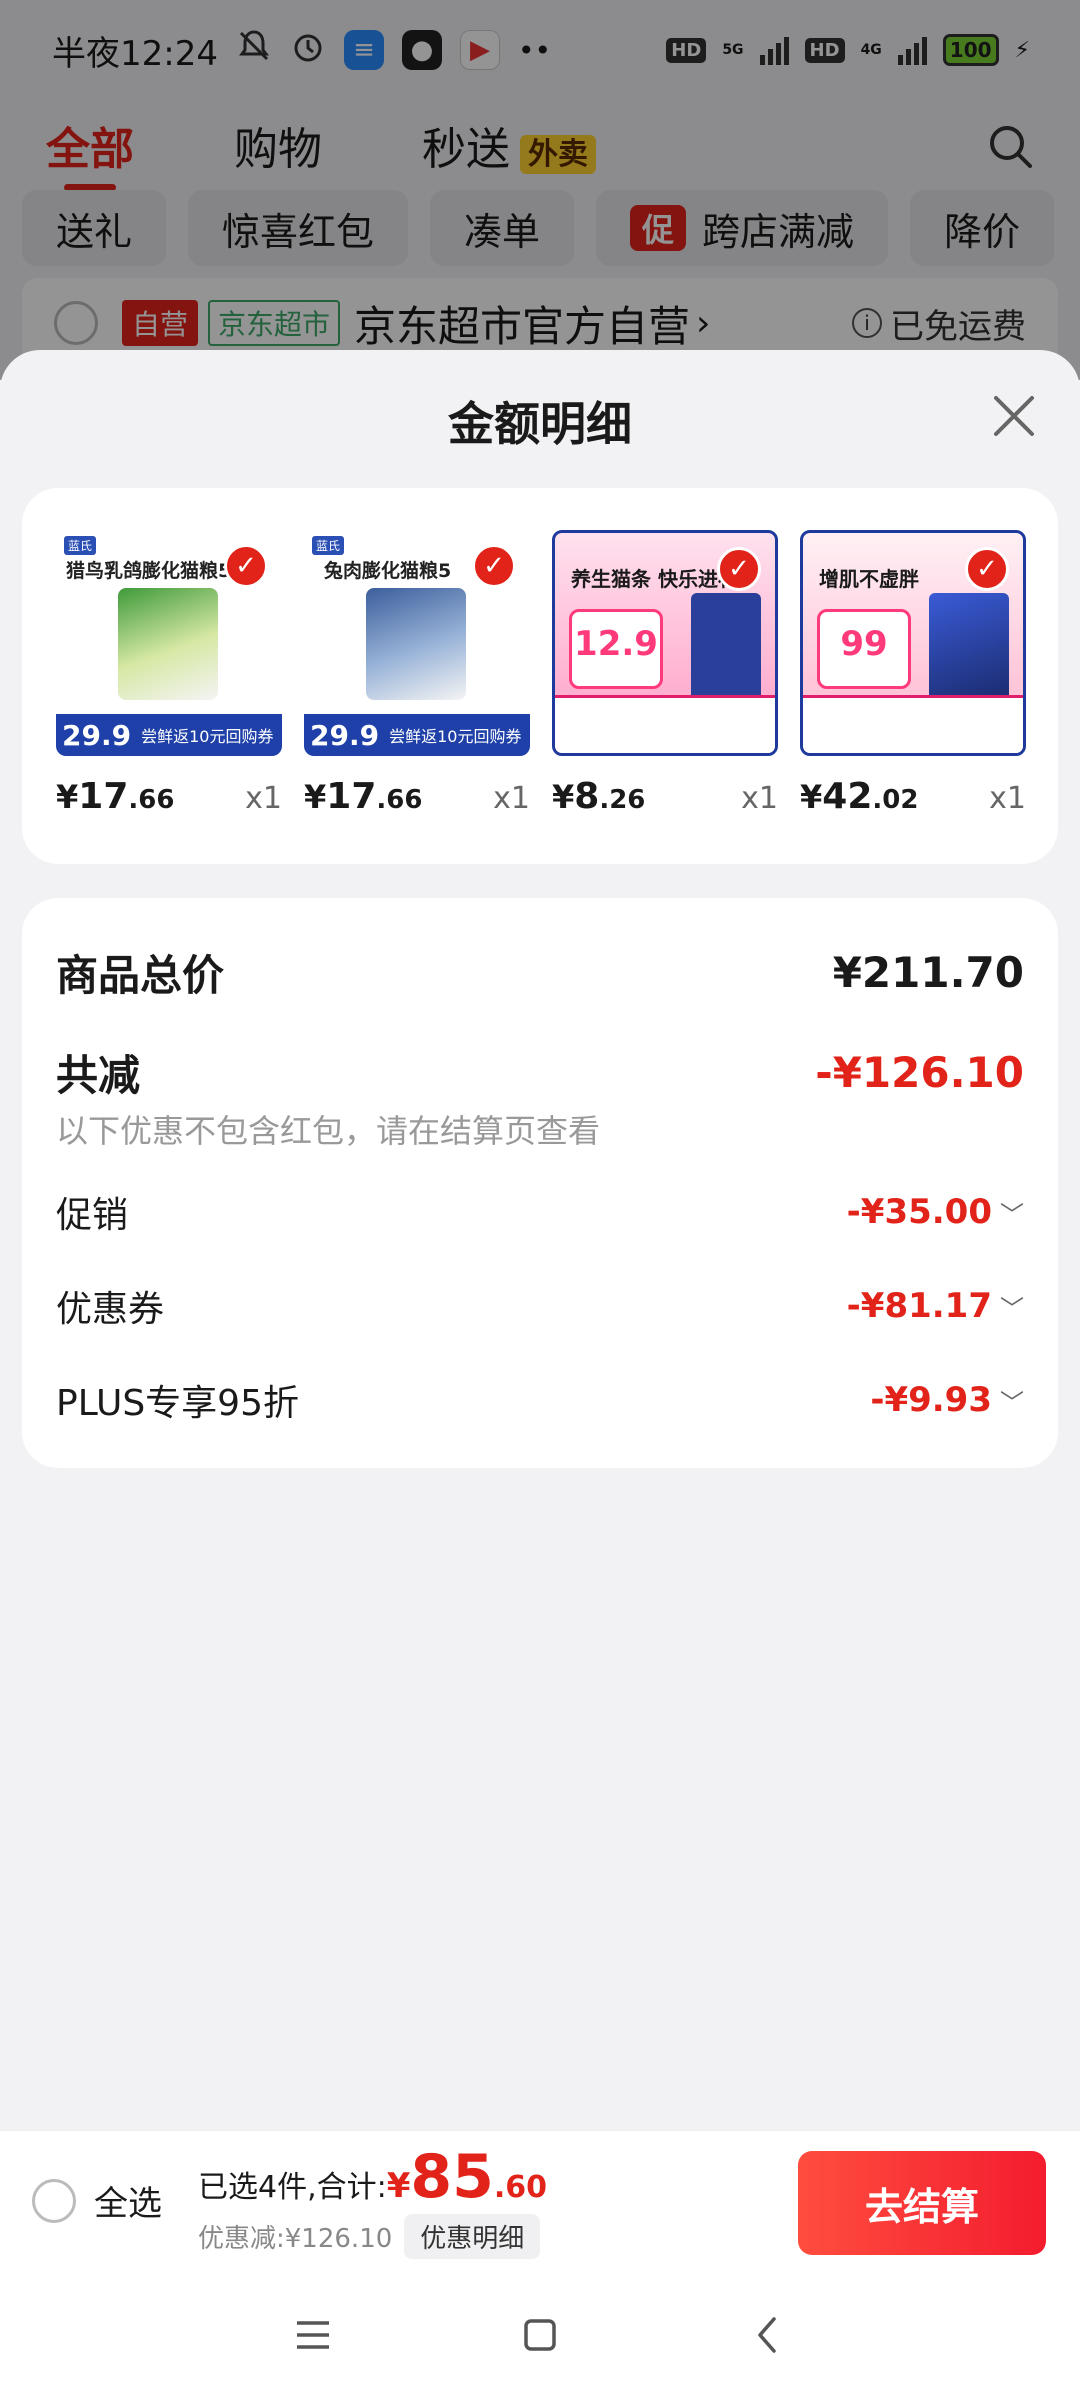 This screenshot has height=2400, width=1080. I want to click on product-item: 蓝氏 兔肉膨化猫粮5 29.9 尝鲜返10元回购券 ✓ ¥ 17 .66 x1, so click(417, 673).